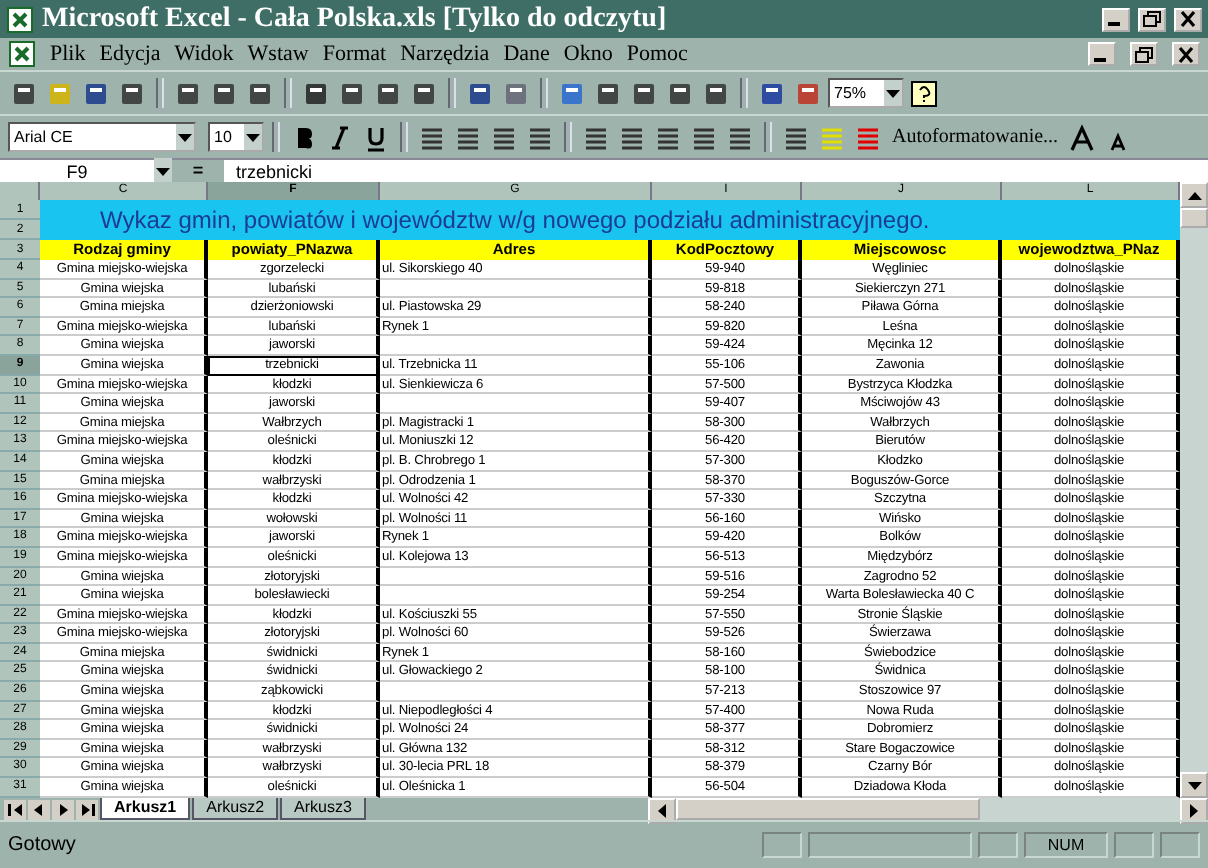 The image size is (1208, 868). What do you see at coordinates (278, 54) in the screenshot?
I see `menu-item: Wstaw` at bounding box center [278, 54].